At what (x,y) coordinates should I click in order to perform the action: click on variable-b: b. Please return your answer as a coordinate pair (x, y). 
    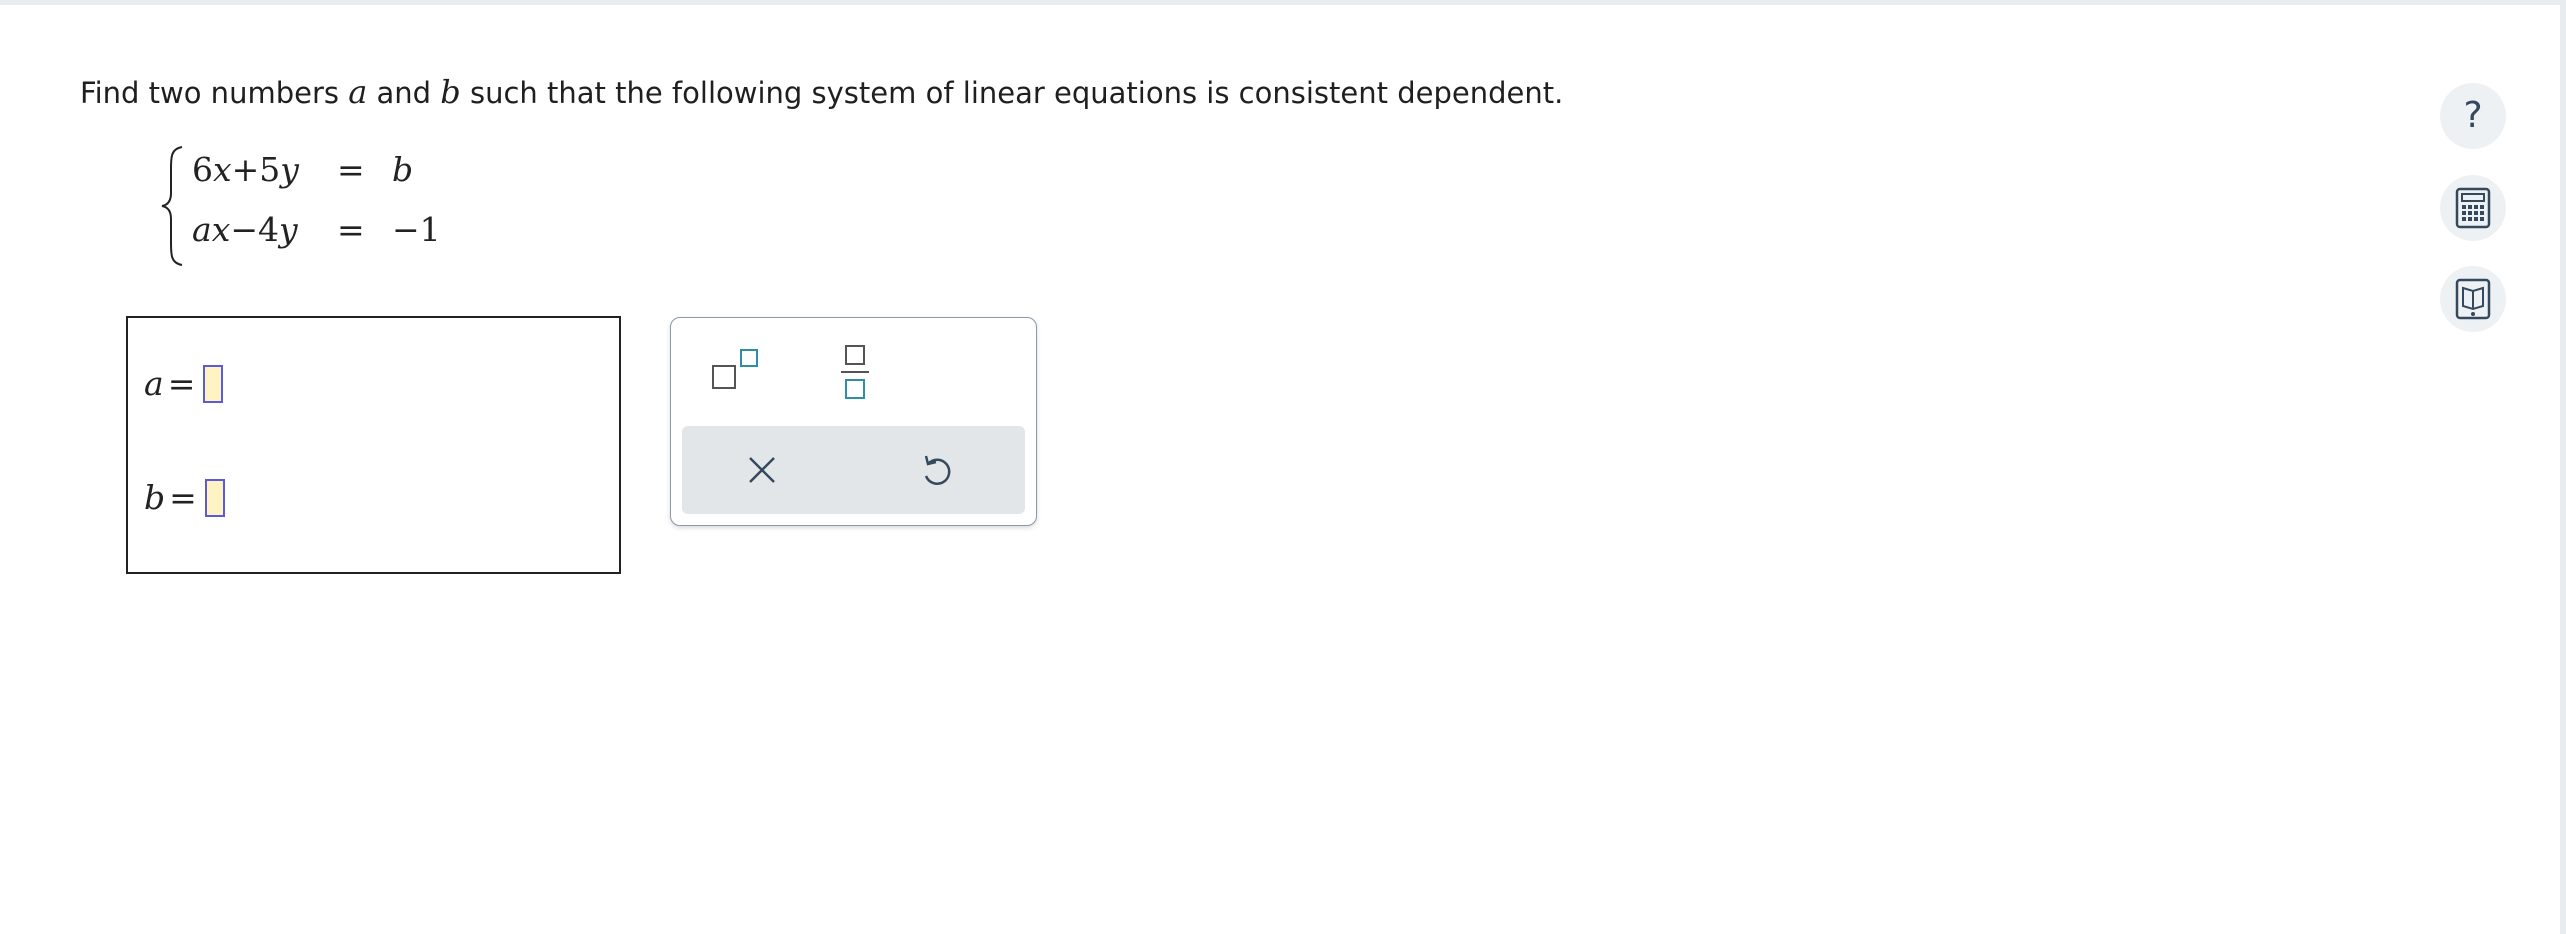
    Looking at the image, I should click on (450, 92).